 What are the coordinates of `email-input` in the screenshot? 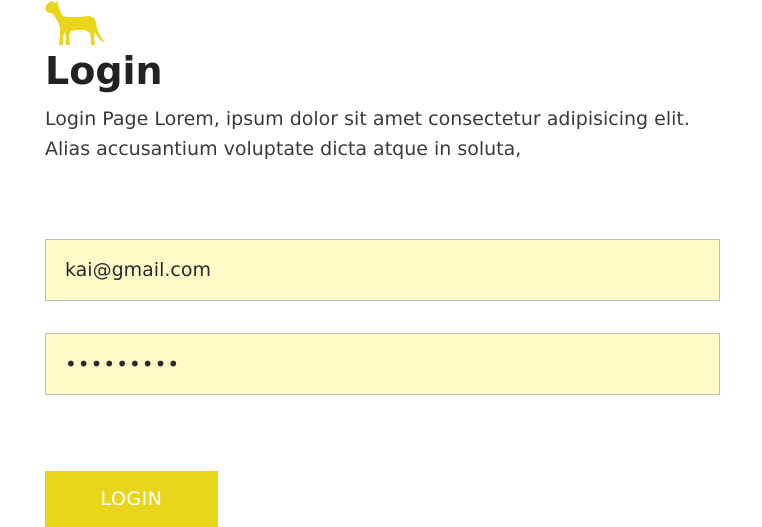 It's located at (382, 270).